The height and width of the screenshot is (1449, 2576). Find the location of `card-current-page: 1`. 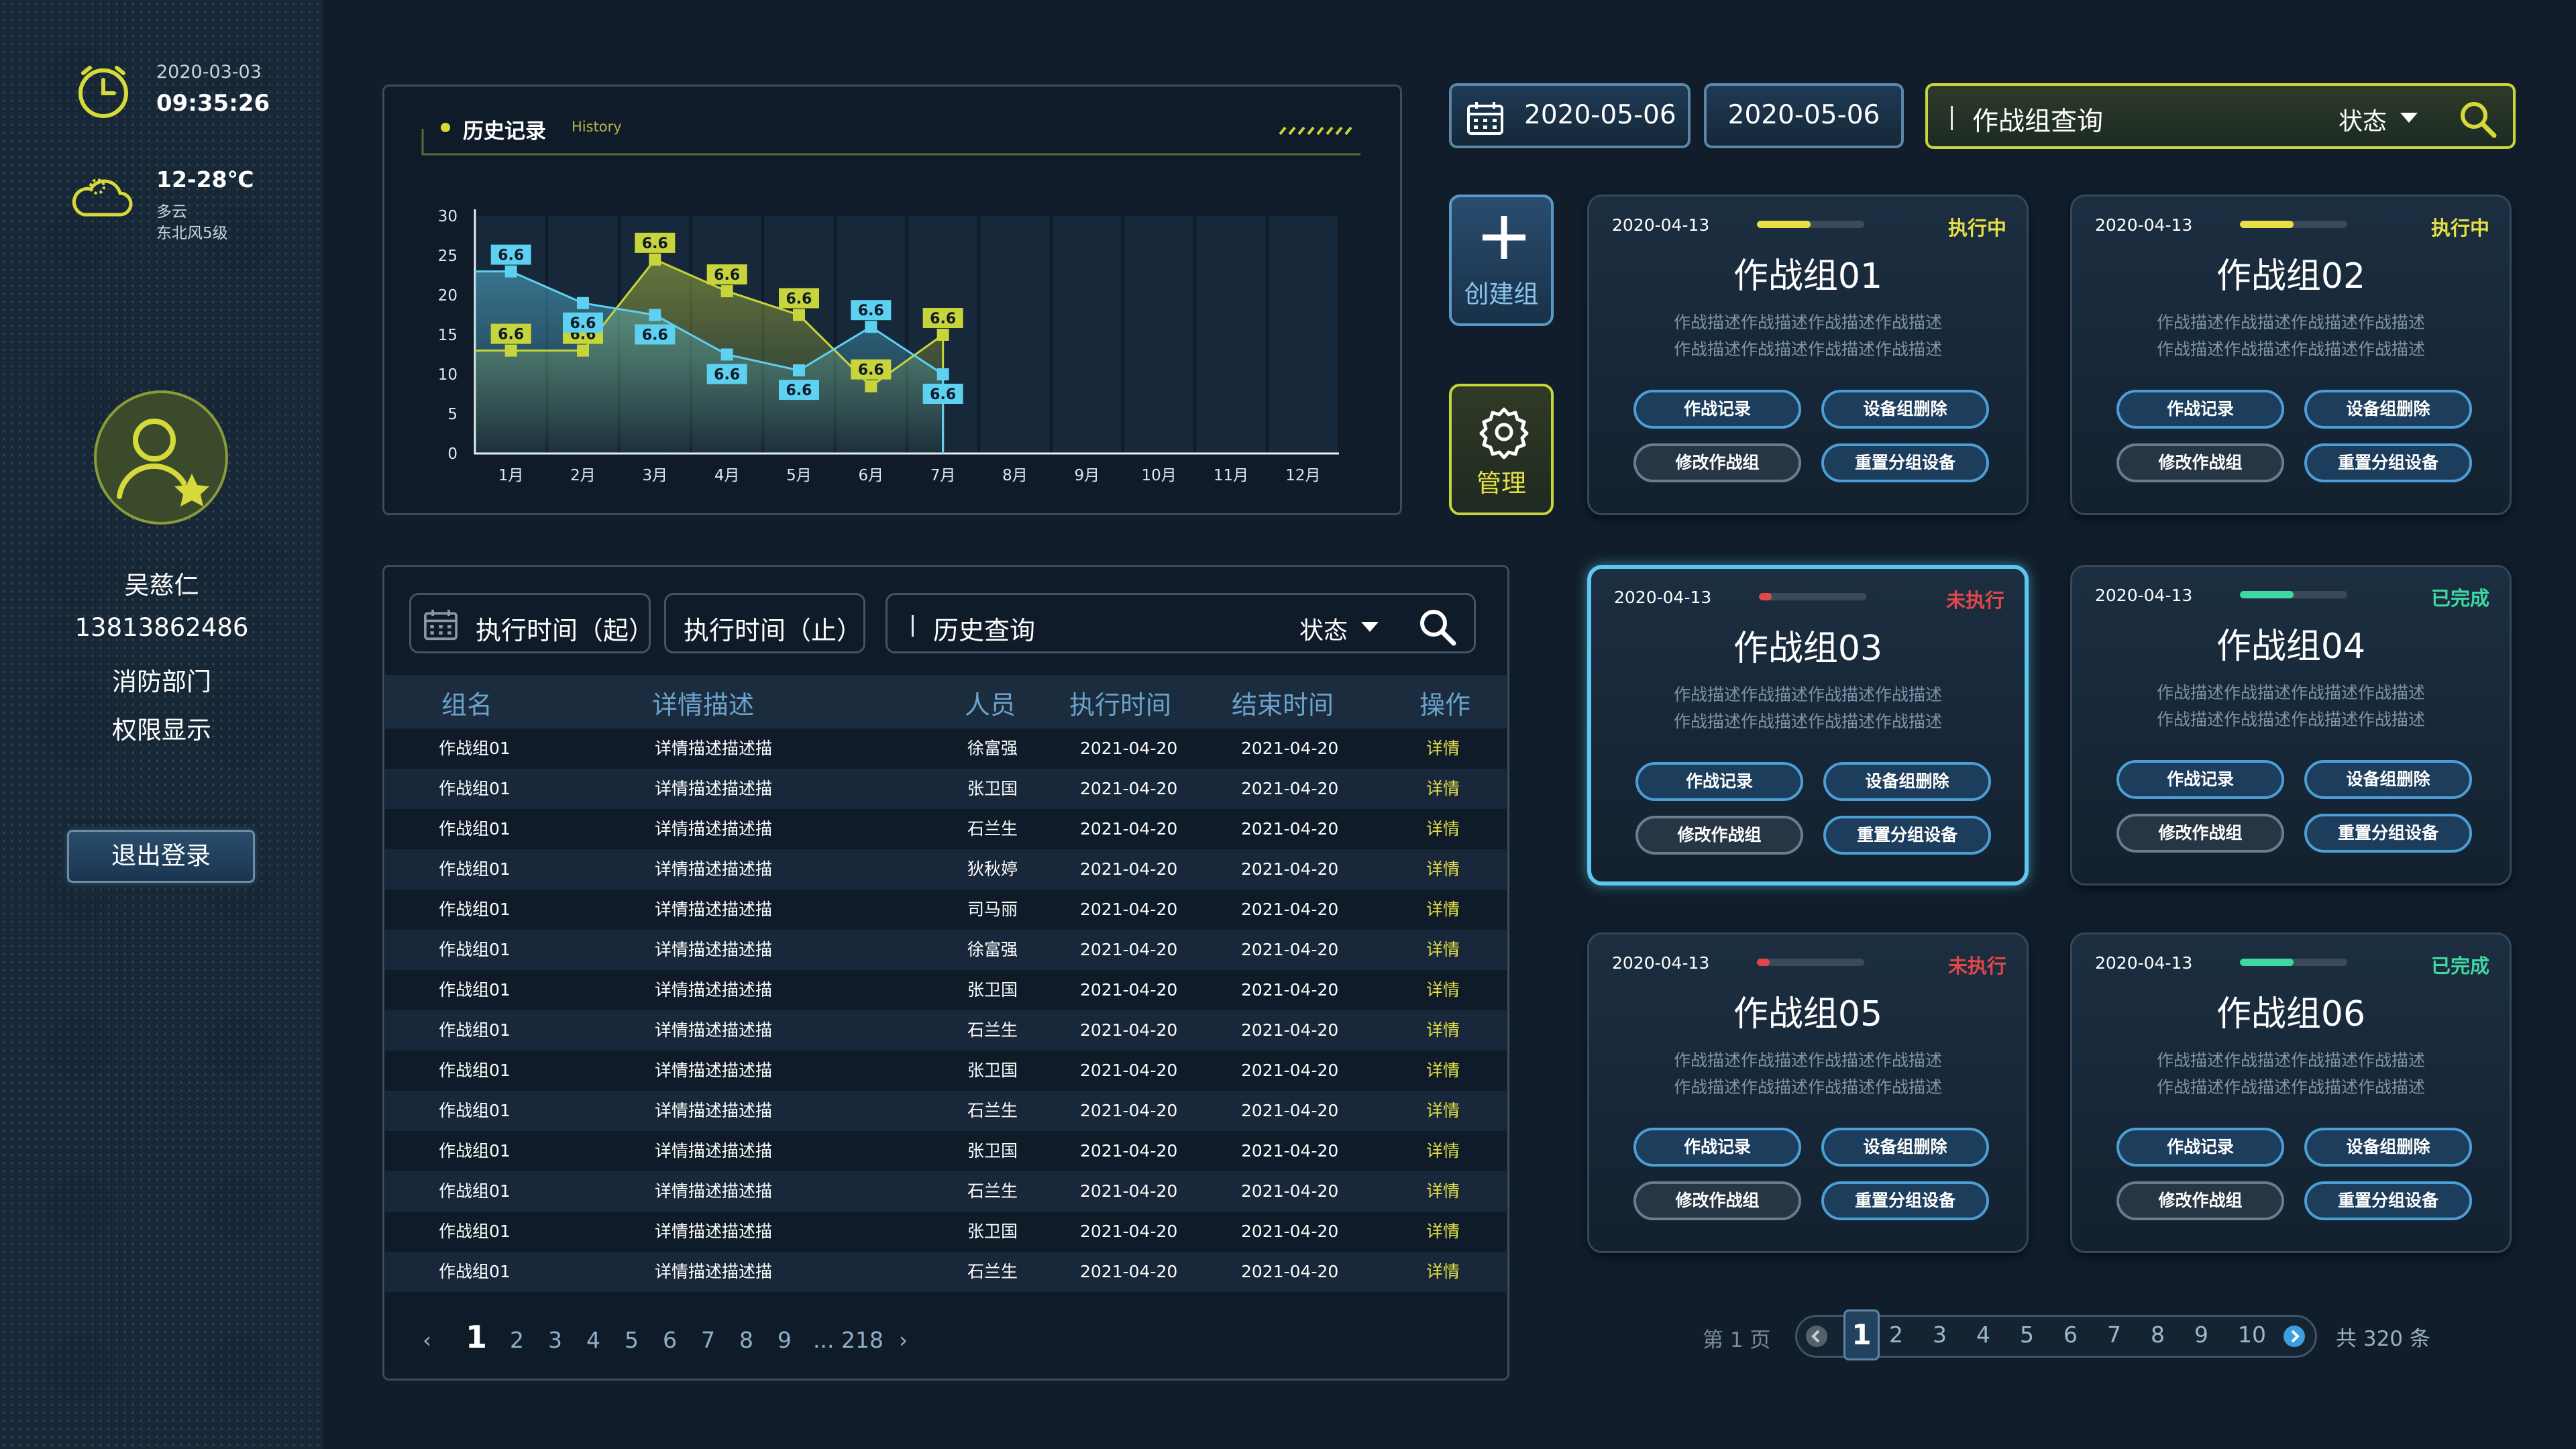

card-current-page: 1 is located at coordinates (1861, 1334).